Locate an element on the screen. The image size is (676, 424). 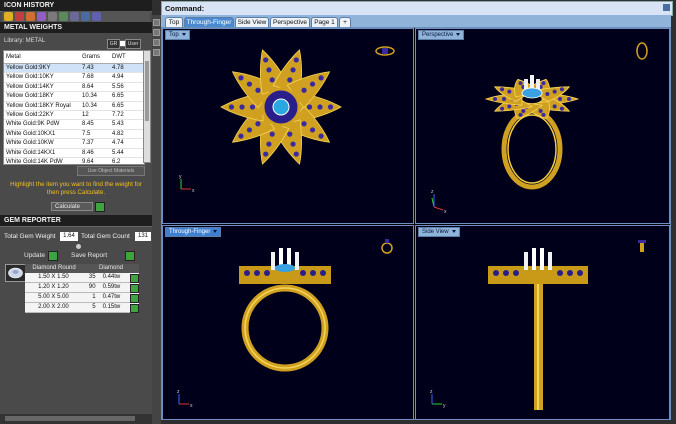
calculate-button is located at coordinates (100, 207).